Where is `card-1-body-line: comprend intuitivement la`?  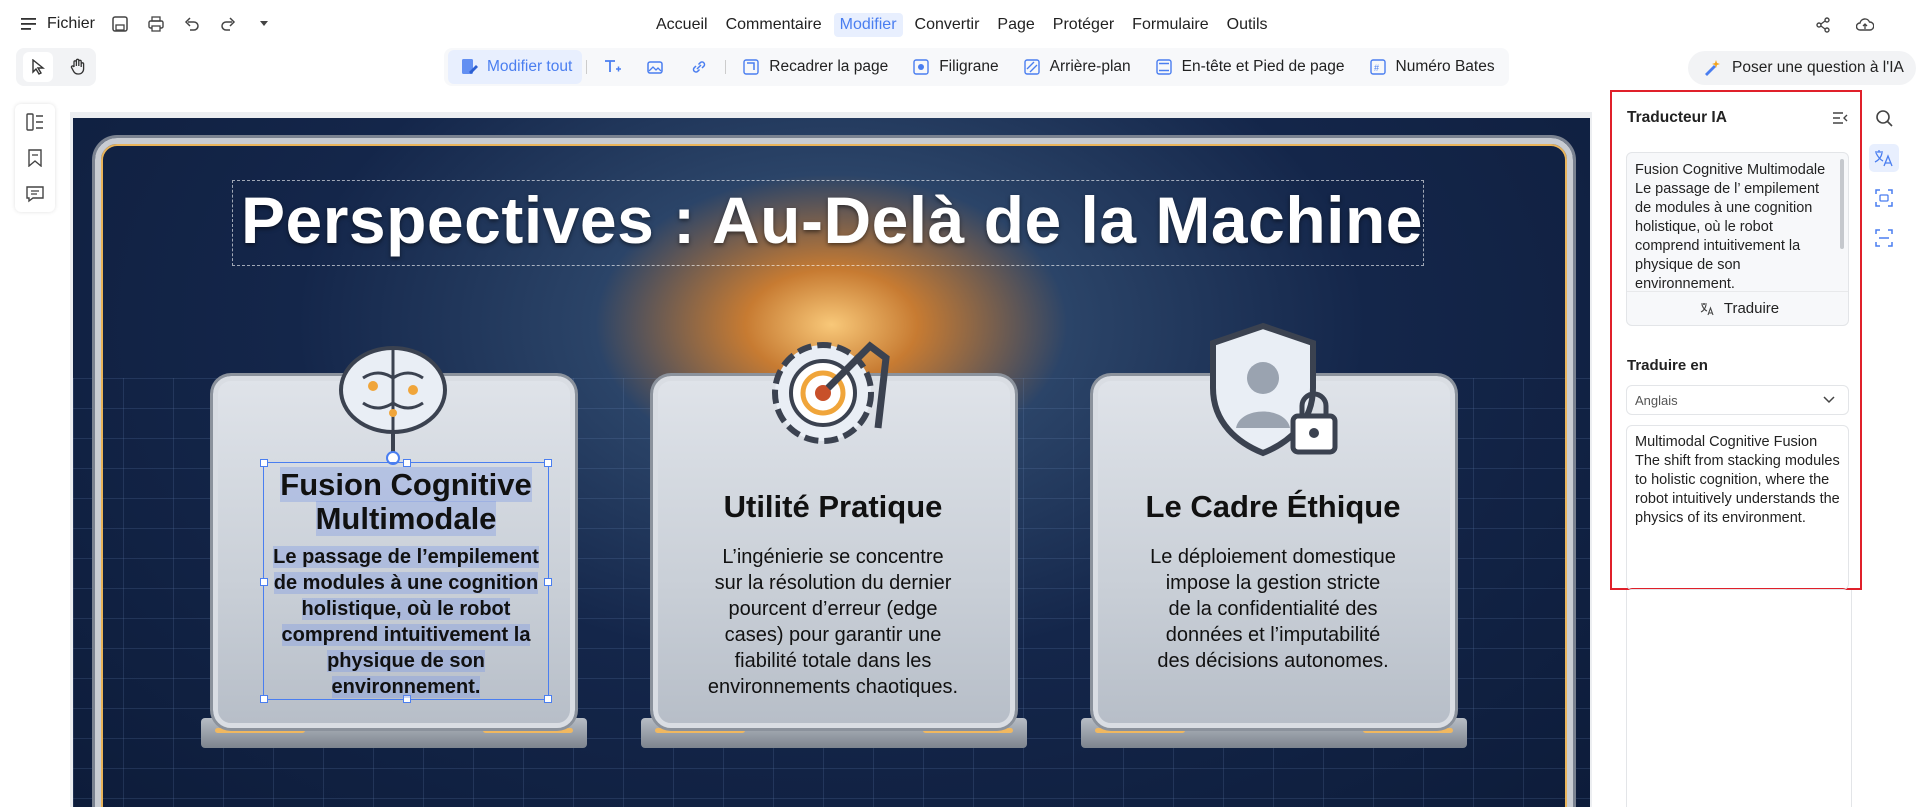 card-1-body-line: comprend intuitivement la is located at coordinates (406, 635).